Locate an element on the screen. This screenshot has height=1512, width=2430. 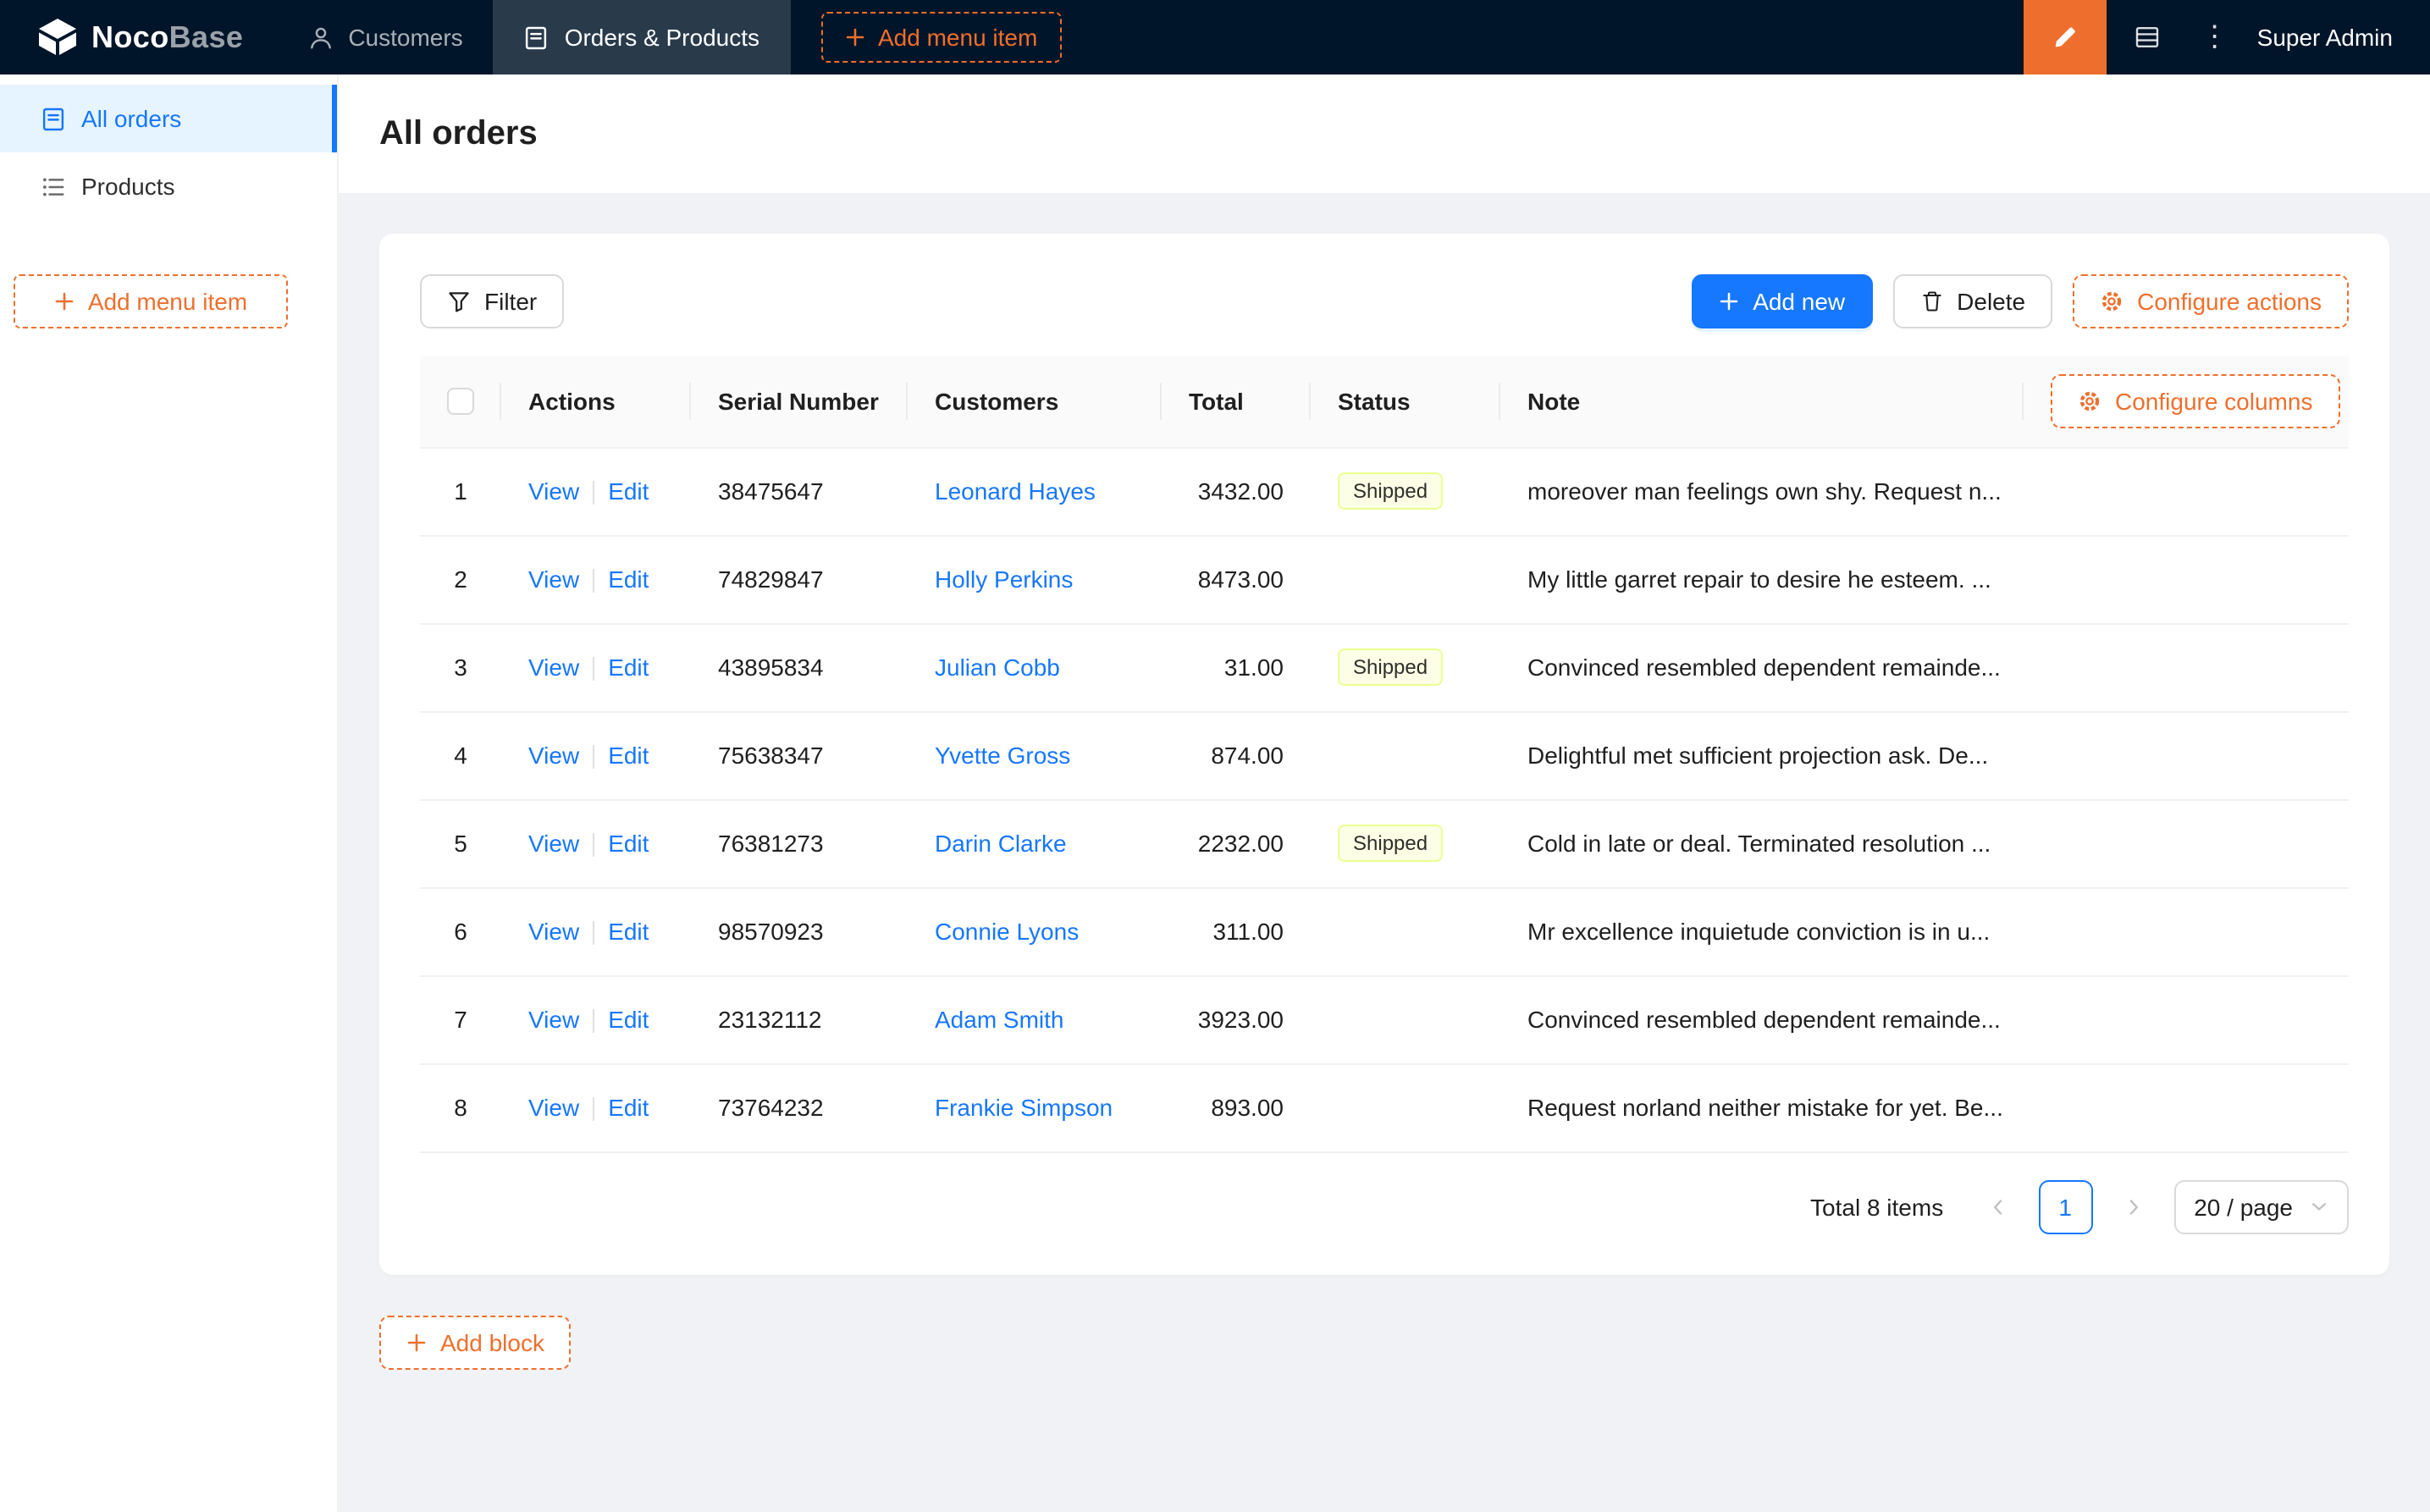
sidebar-item-all-orders: All orders is located at coordinates (169, 119).